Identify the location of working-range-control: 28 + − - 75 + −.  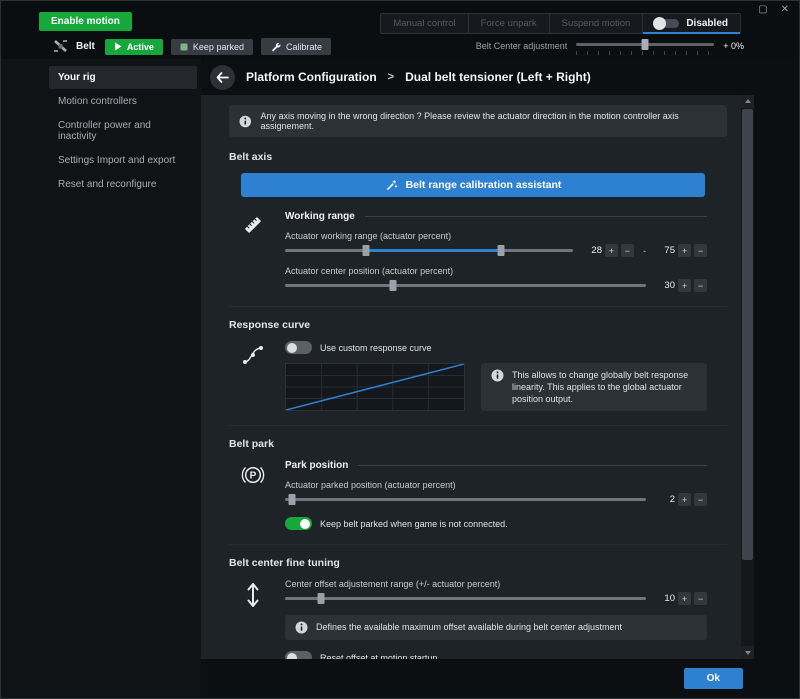
(496, 250).